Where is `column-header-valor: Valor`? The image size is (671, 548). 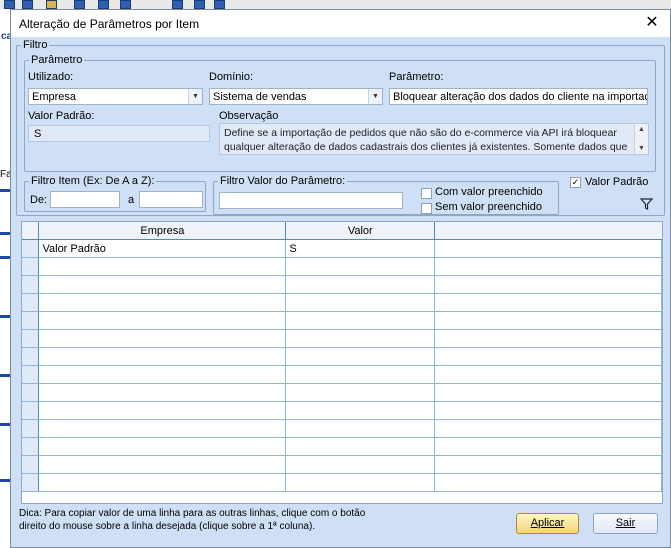 column-header-valor: Valor is located at coordinates (360, 231).